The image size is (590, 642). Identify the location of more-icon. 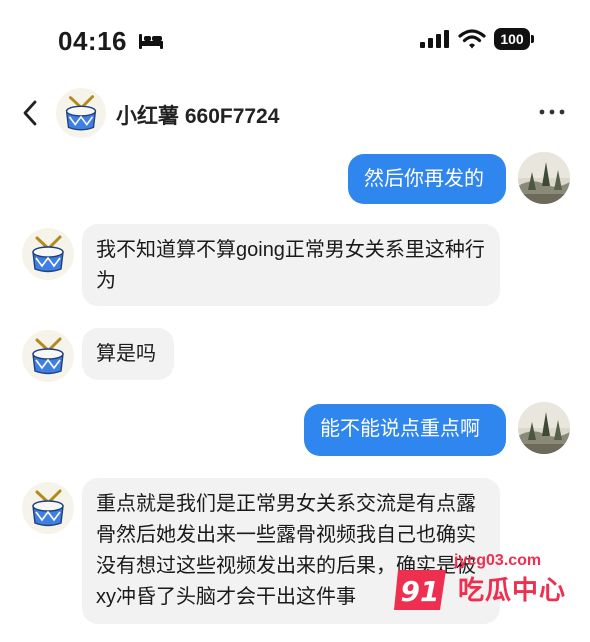
(552, 112).